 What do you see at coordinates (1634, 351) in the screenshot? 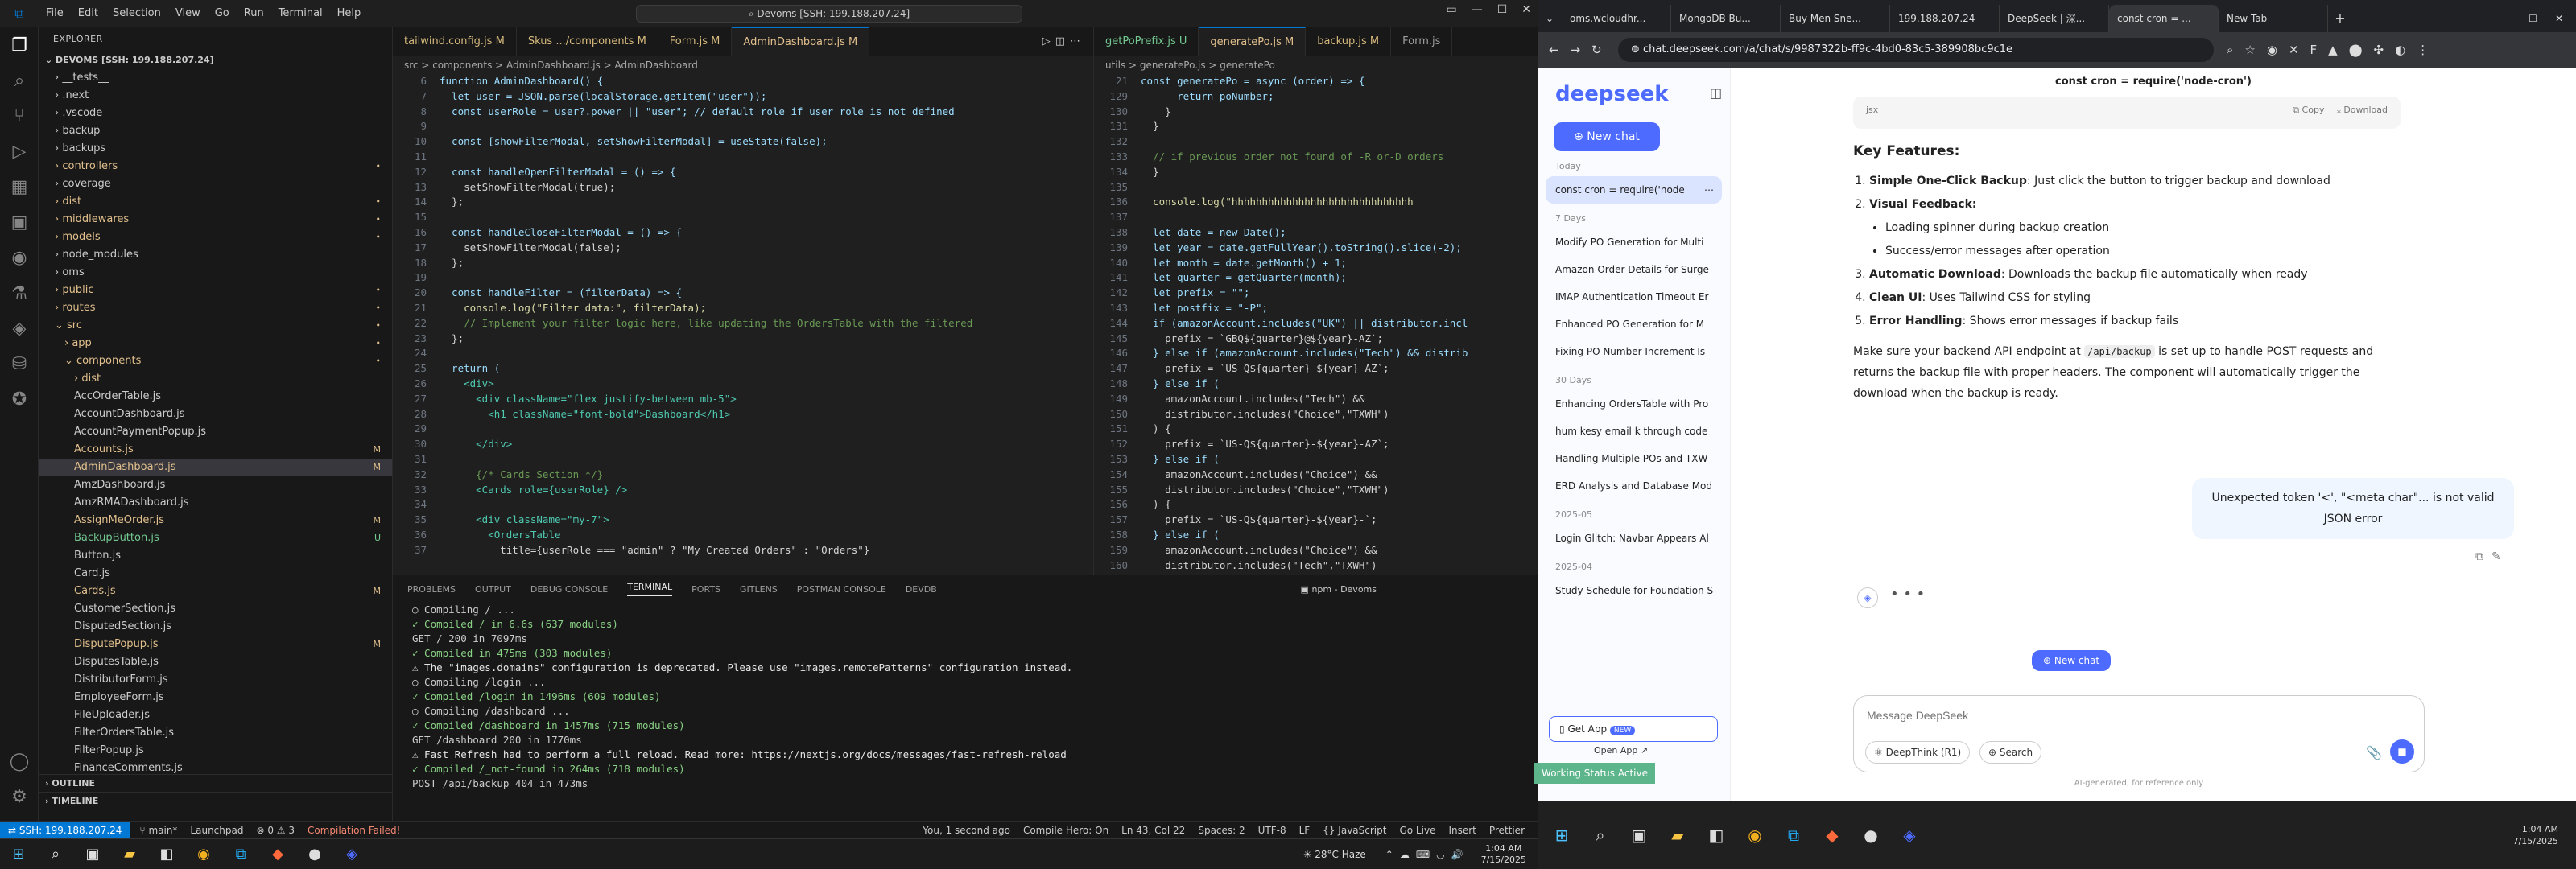
I see `history-item: Fixing PO Number Increment Is` at bounding box center [1634, 351].